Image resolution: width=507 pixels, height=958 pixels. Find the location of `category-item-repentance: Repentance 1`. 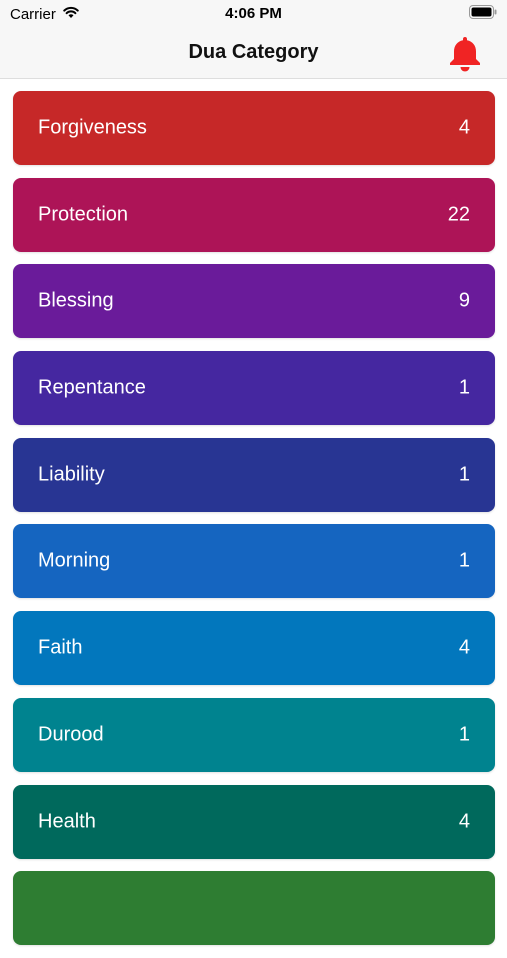

category-item-repentance: Repentance 1 is located at coordinates (254, 388).